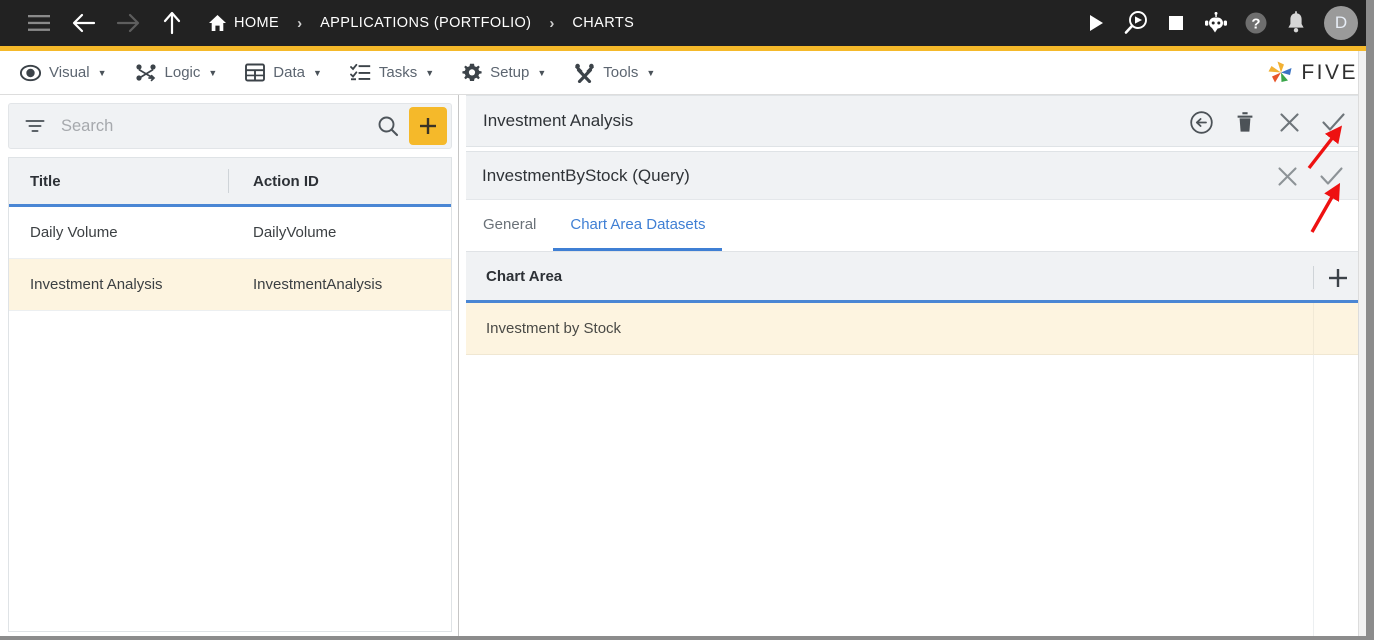  What do you see at coordinates (39, 23) in the screenshot?
I see `hamburger-menu-icon` at bounding box center [39, 23].